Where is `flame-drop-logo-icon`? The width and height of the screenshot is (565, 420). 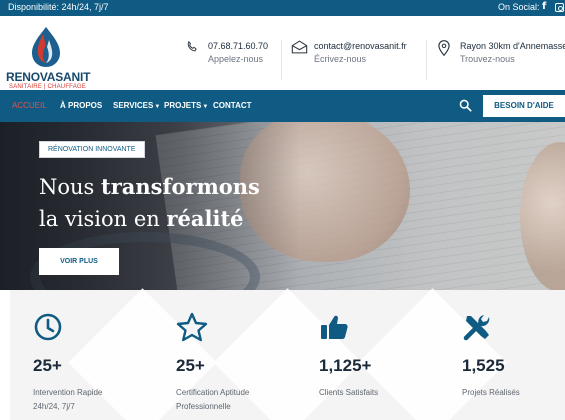
flame-drop-logo-icon is located at coordinates (46, 47).